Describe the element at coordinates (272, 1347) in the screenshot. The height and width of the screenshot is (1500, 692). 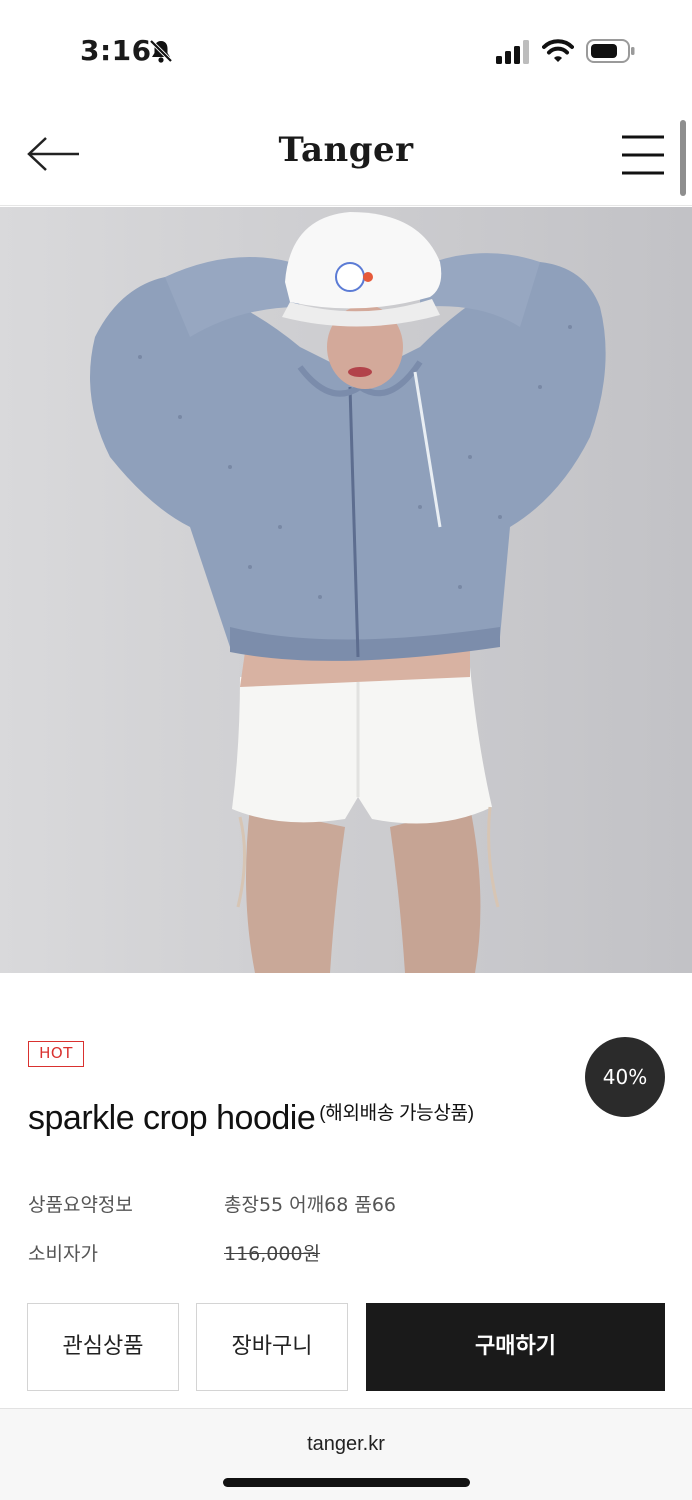
I see `cart-button: 장바구니` at that location.